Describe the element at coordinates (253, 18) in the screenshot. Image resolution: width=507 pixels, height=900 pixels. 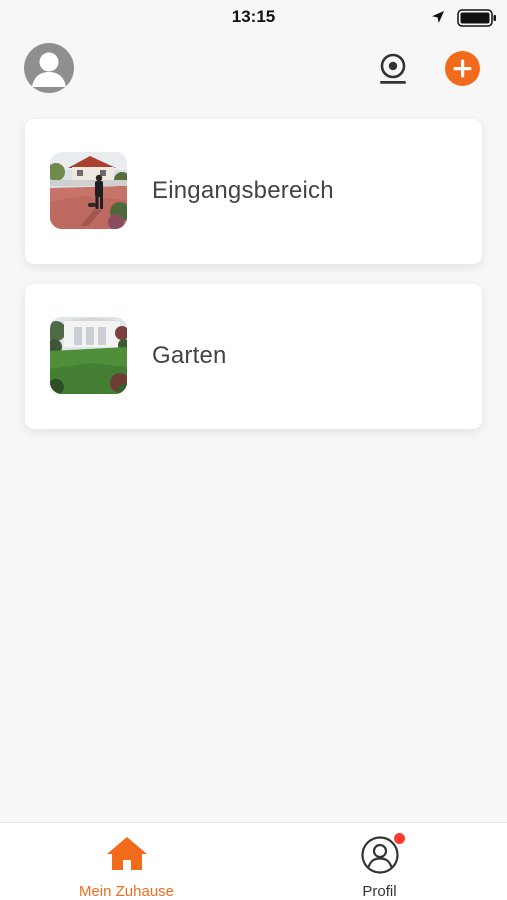
I see `status-bar: 13:15` at that location.